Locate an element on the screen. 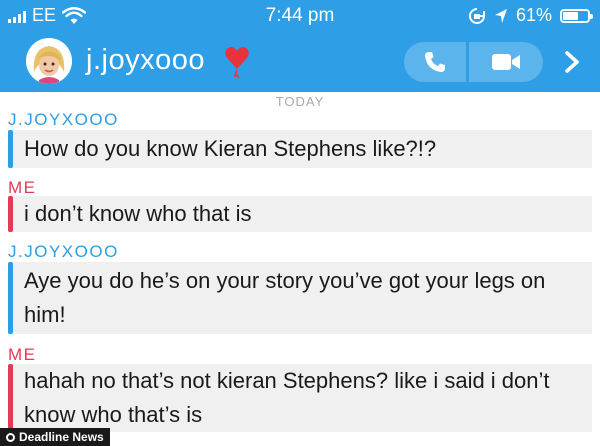  watermark: Deadline News is located at coordinates (55, 437).